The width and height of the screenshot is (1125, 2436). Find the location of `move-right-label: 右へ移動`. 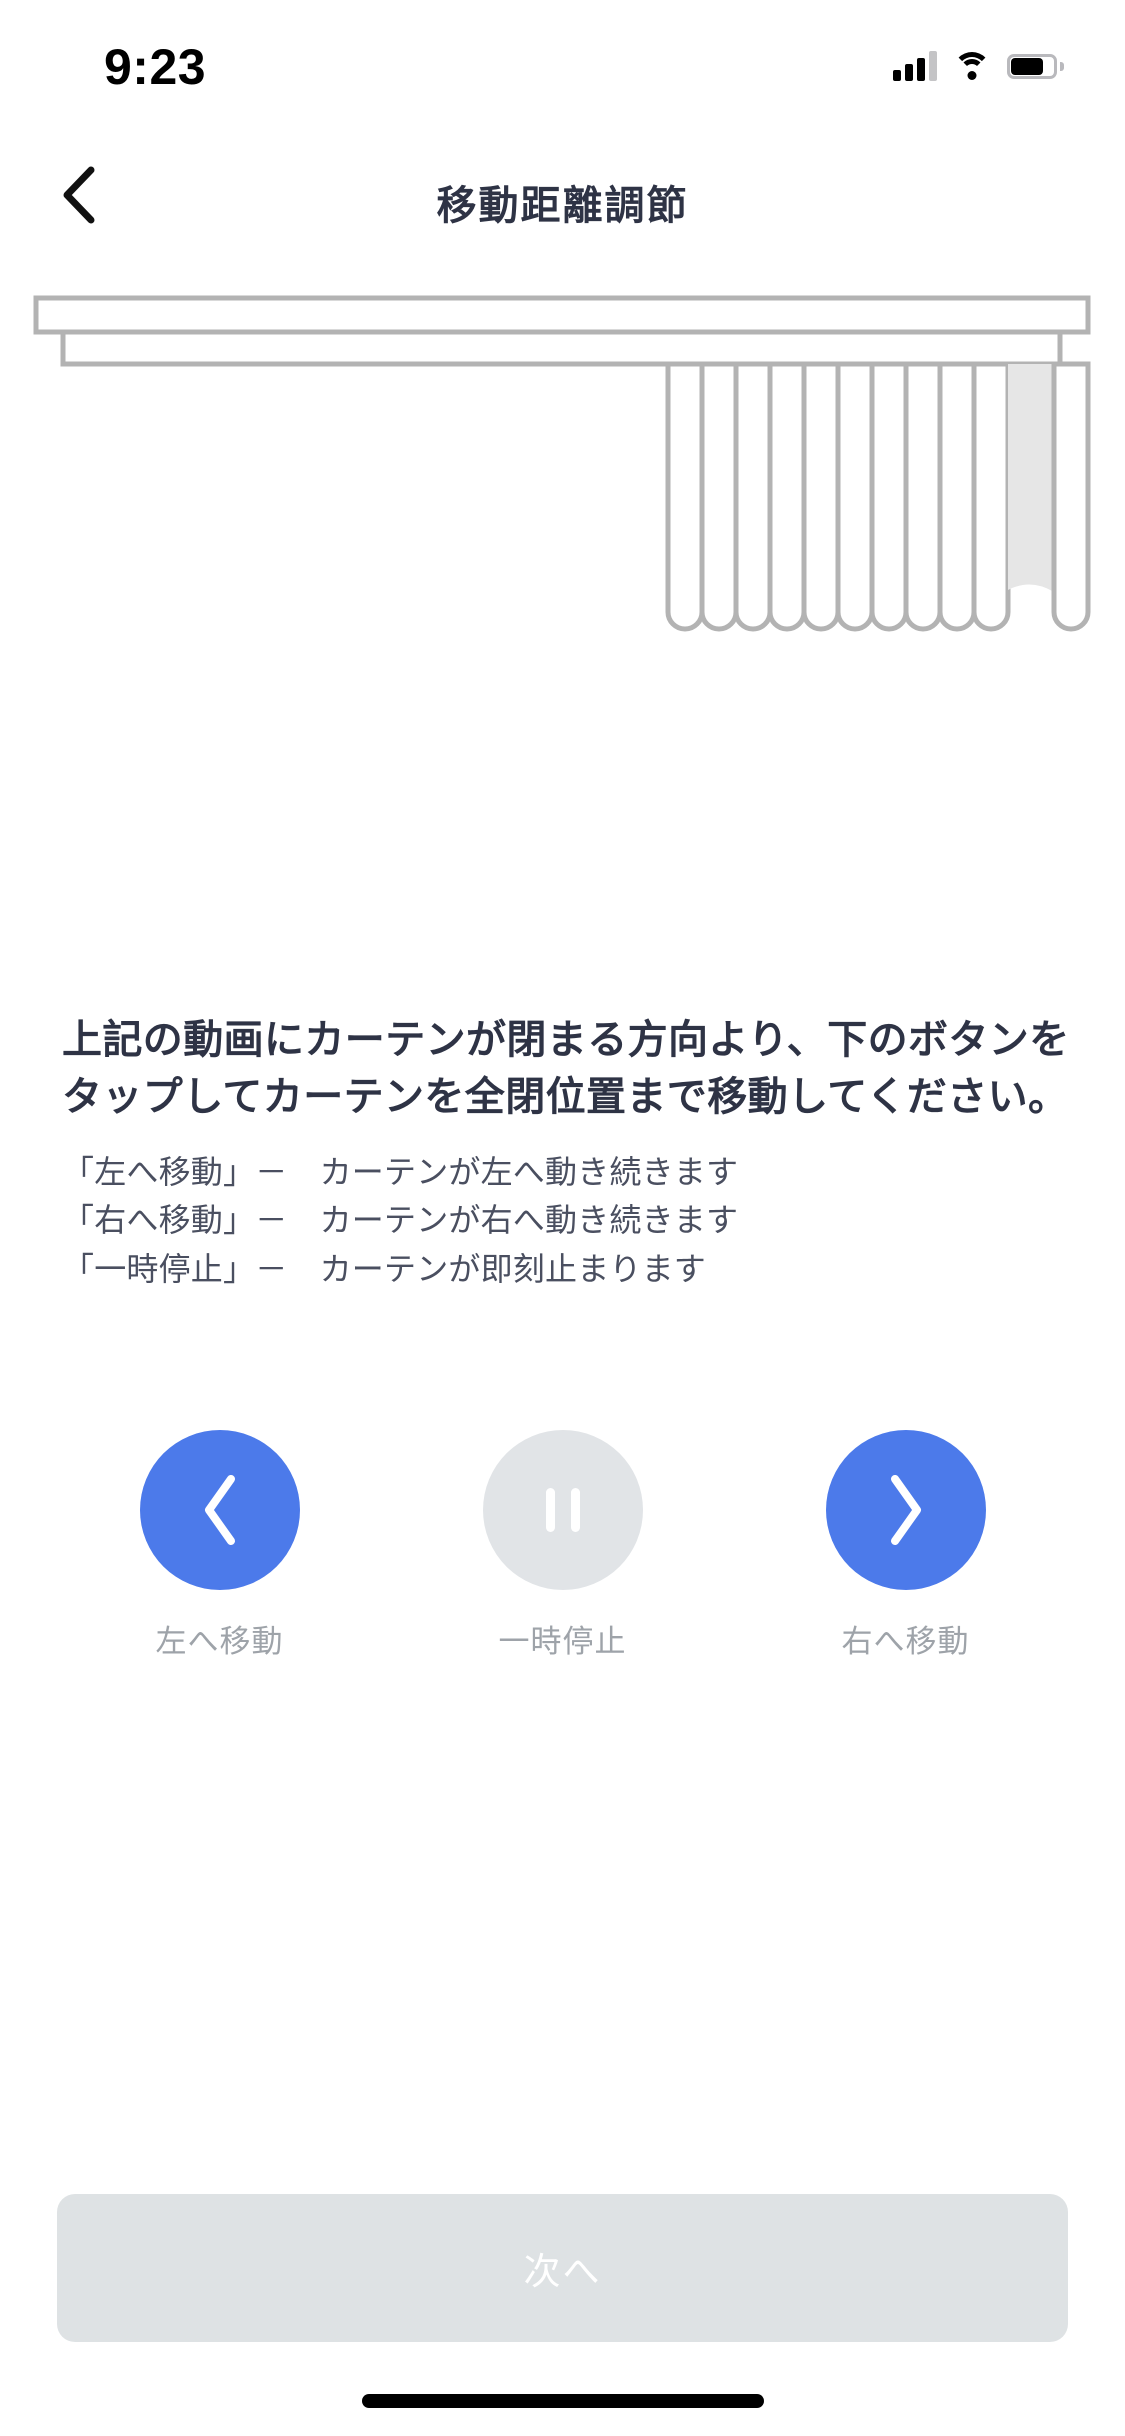

move-right-label: 右へ移動 is located at coordinates (905, 1641).